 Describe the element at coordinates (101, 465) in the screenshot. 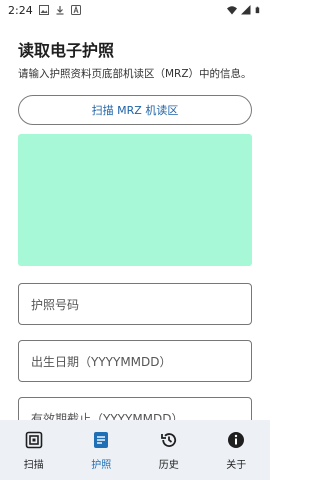

I see `nav-label-passport: 护照` at that location.